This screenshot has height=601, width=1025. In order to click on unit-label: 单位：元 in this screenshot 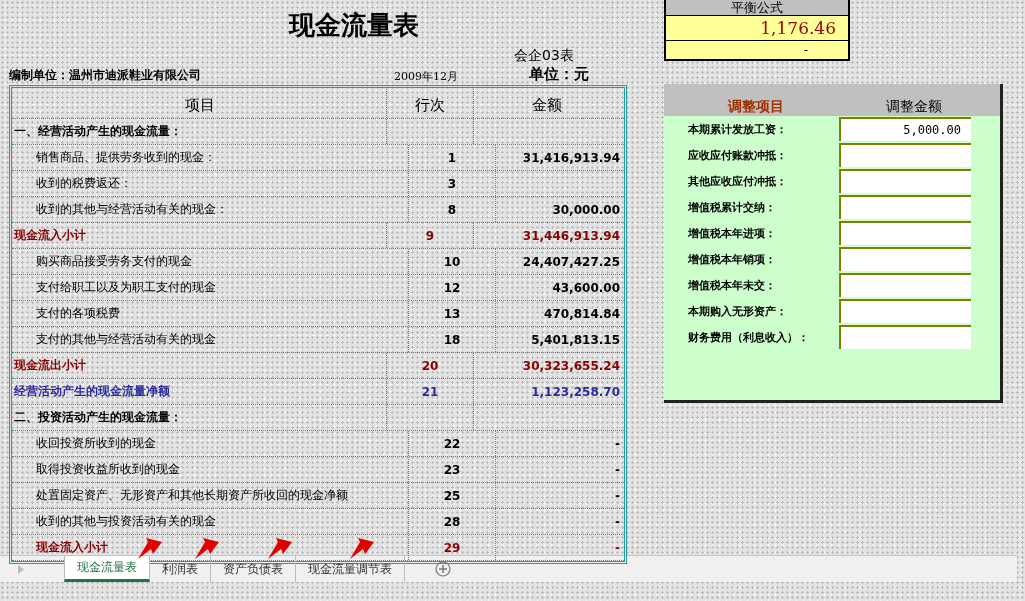, I will do `click(558, 74)`.